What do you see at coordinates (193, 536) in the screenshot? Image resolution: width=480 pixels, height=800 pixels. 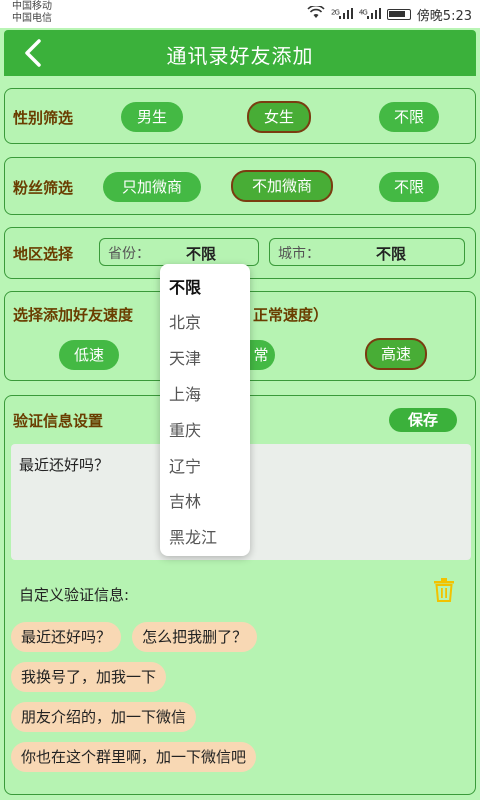 I see `province-option-heilongjiang: 黑龙江` at bounding box center [193, 536].